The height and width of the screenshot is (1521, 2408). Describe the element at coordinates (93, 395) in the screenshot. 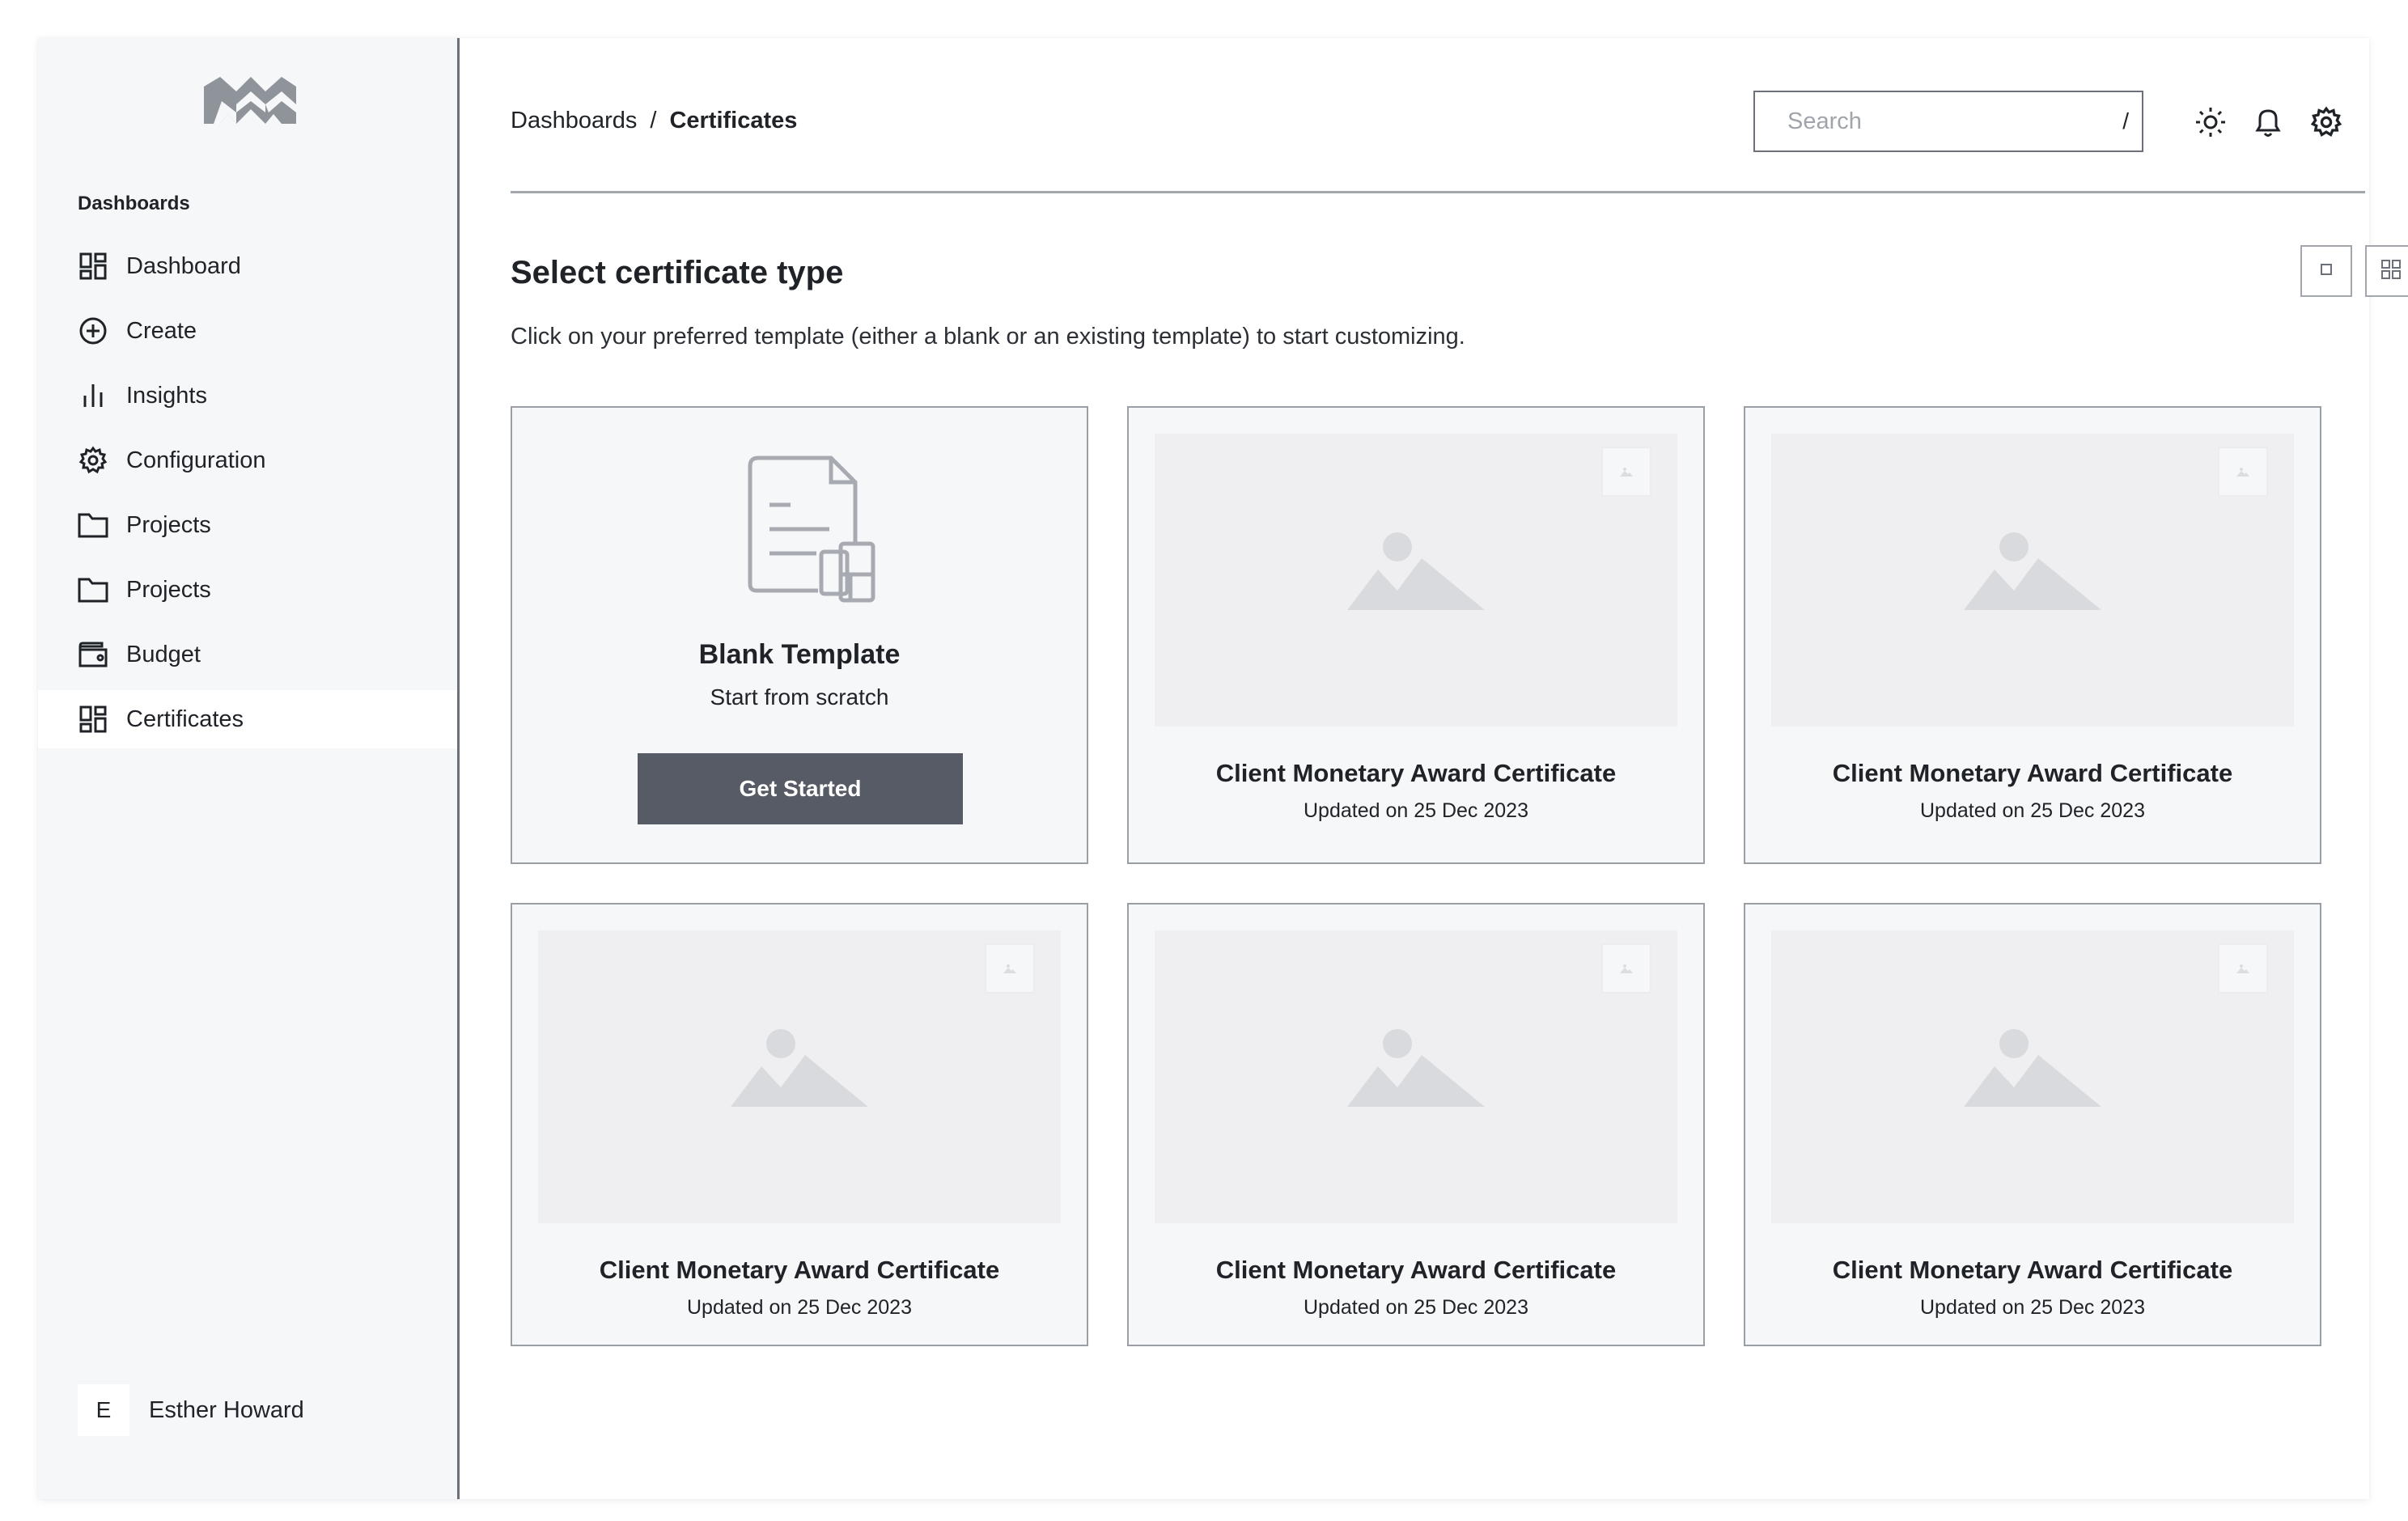

I see `bar-chart-icon` at that location.